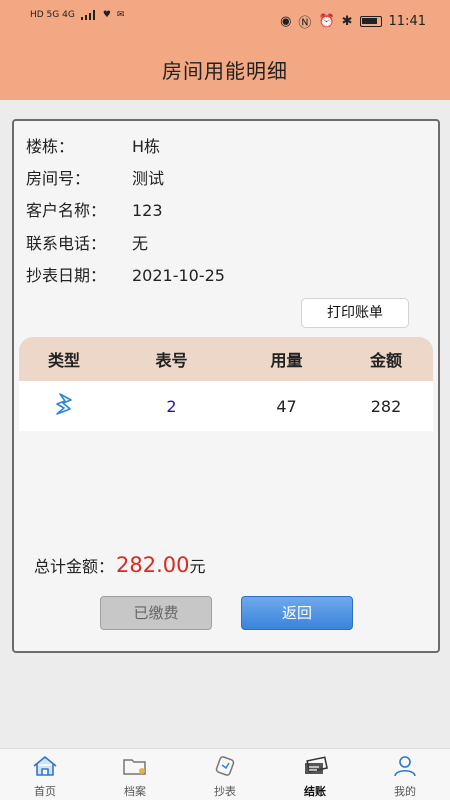 This screenshot has height=800, width=450. I want to click on info-row-building: 楼栋： H栋, so click(93, 145).